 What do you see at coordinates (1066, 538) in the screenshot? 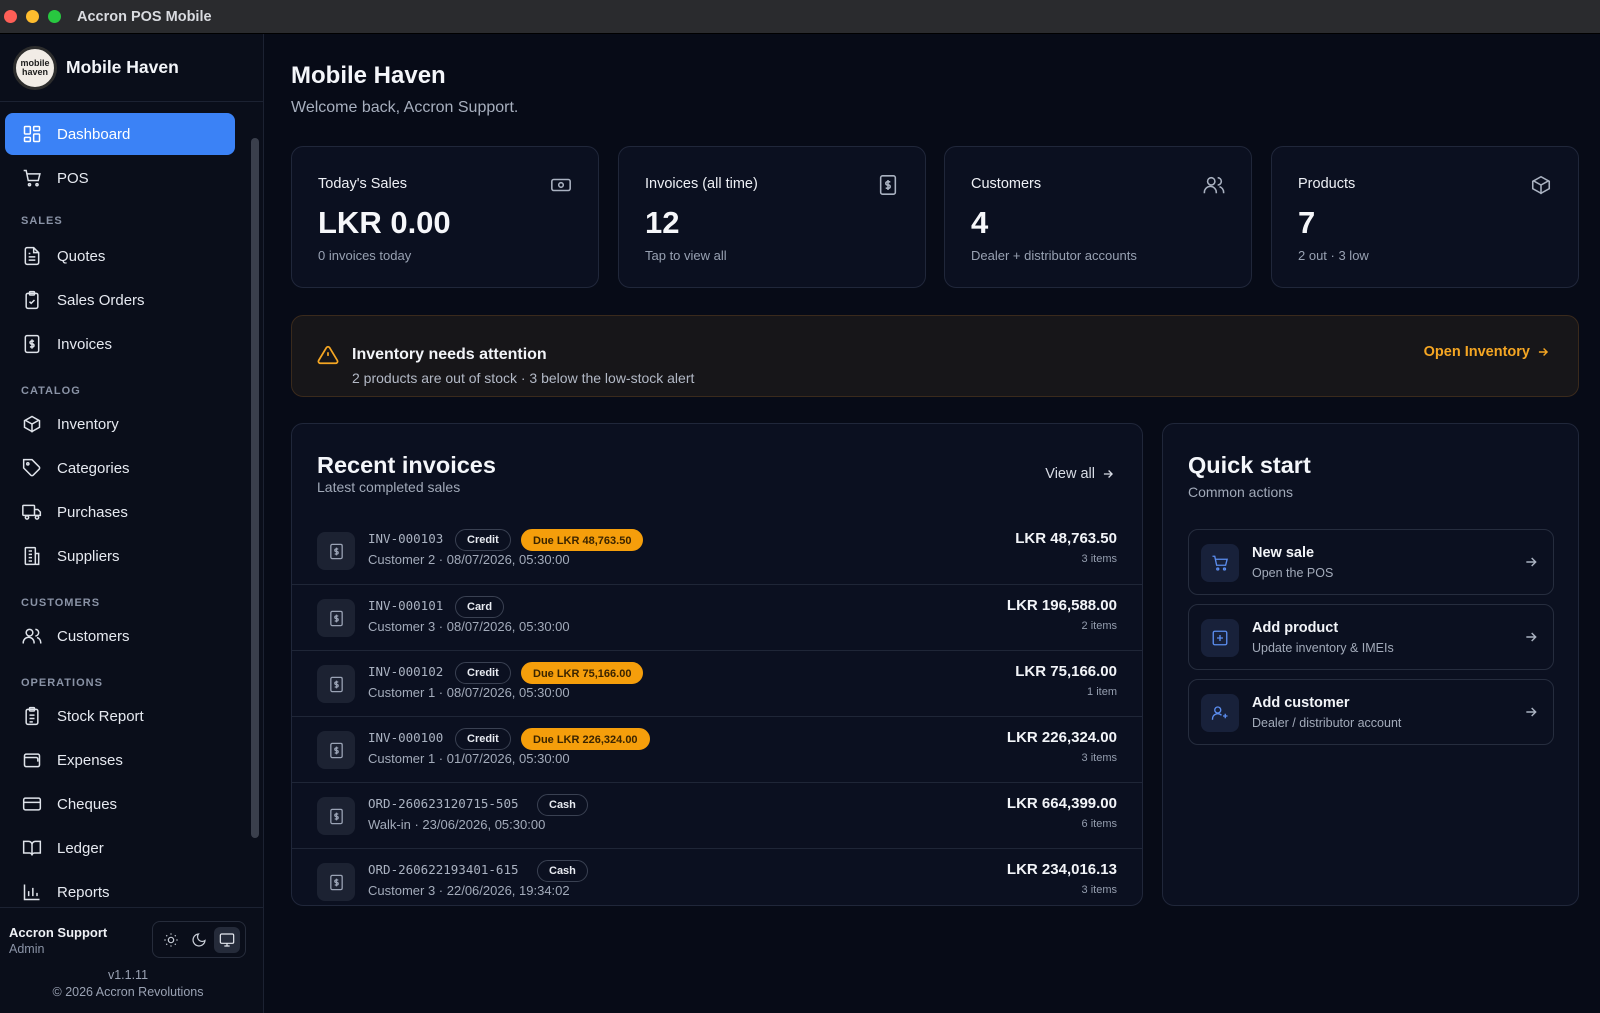
I see `invoice-amount: LKR 48,763.50` at bounding box center [1066, 538].